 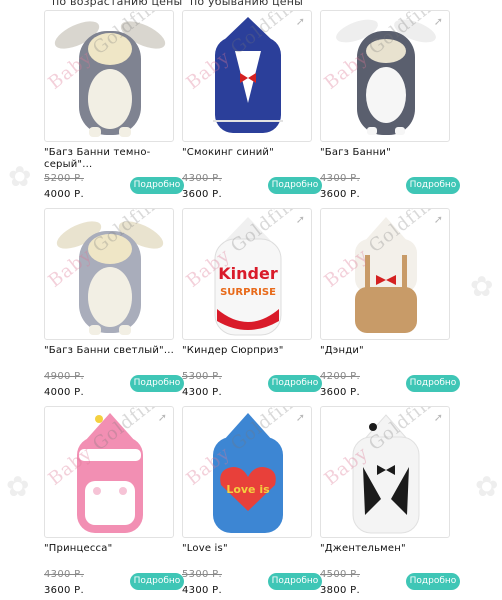 I want to click on product-old-price: 5200 Р., so click(x=64, y=178).